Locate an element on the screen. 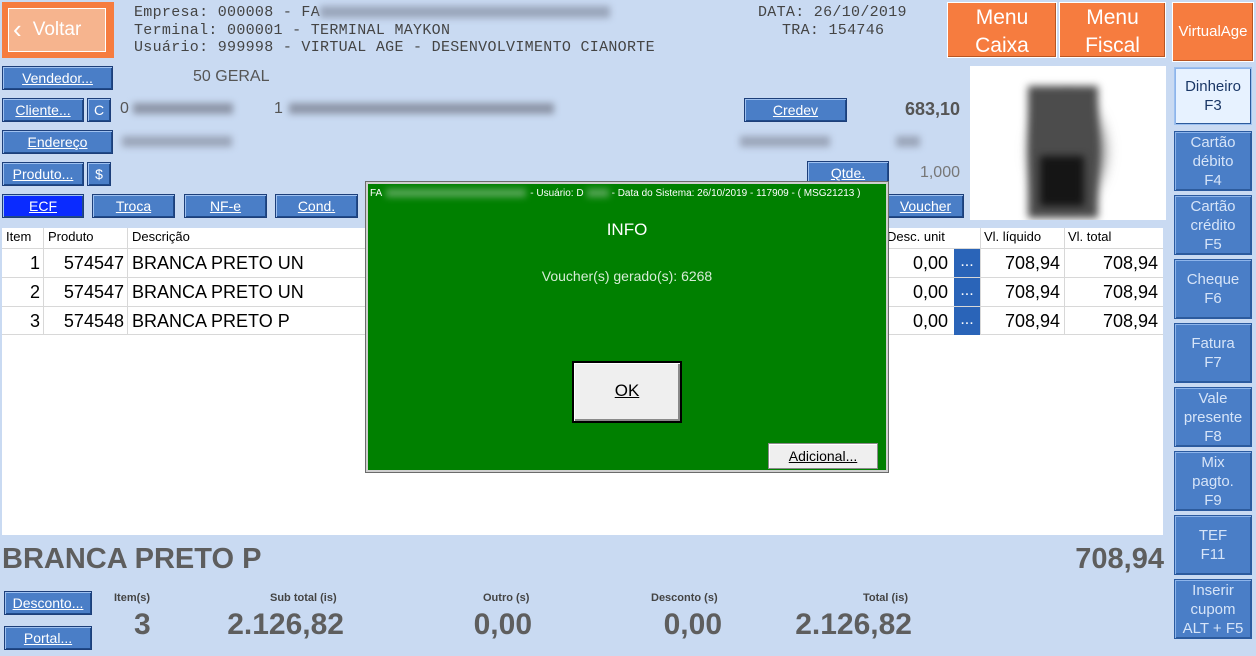 This screenshot has height=656, width=1256. product-thumbnail is located at coordinates (1068, 143).